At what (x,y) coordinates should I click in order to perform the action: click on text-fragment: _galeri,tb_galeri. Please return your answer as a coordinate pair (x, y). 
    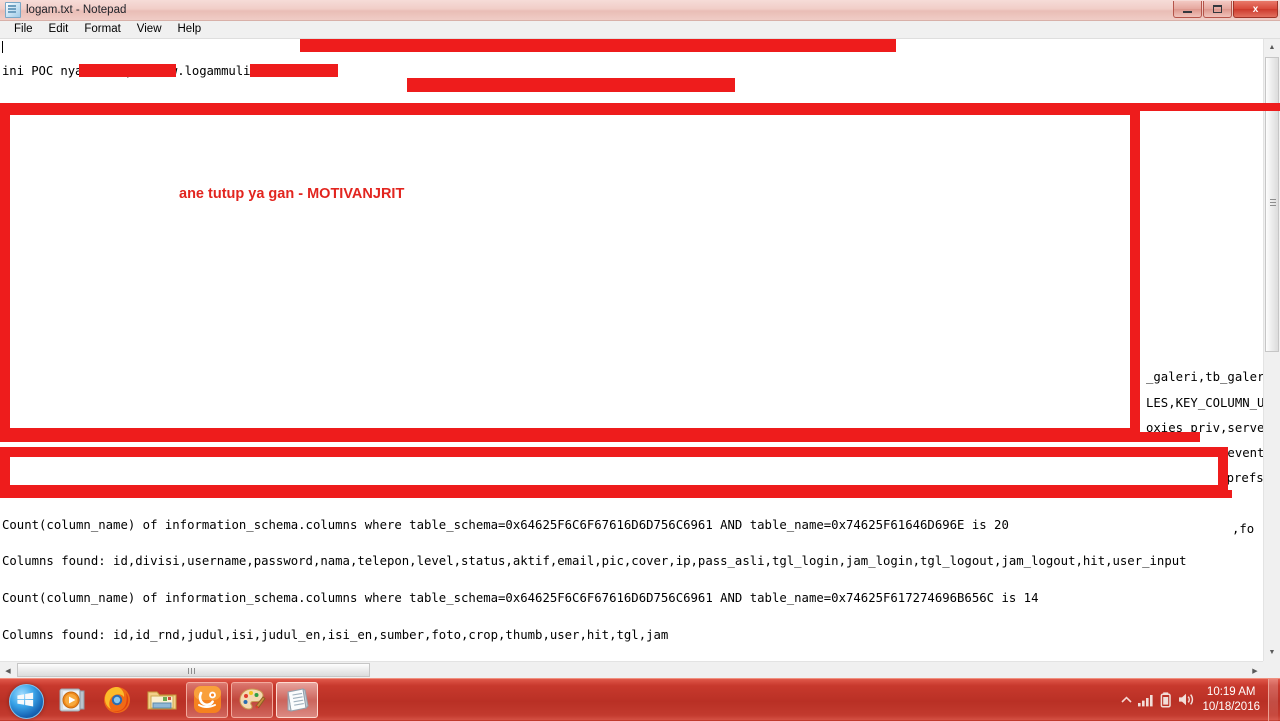
    Looking at the image, I should click on (1209, 377).